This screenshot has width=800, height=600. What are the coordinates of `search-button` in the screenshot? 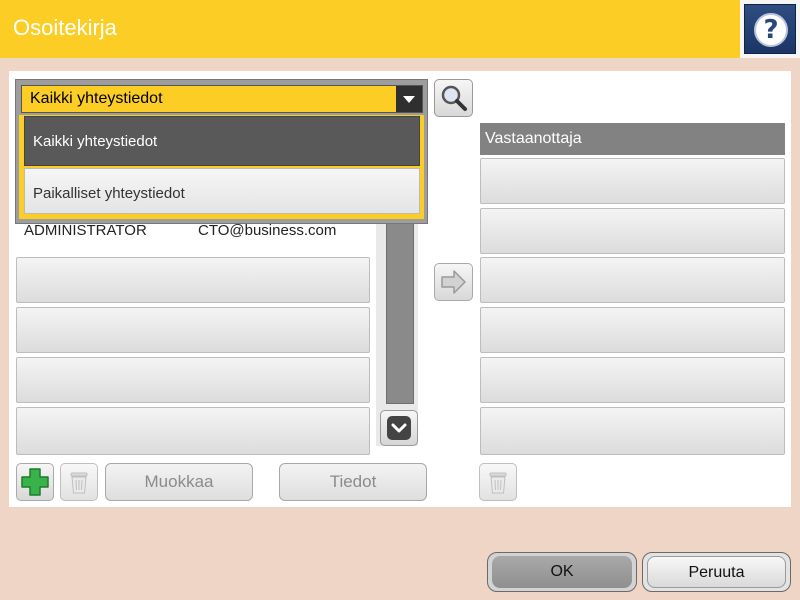 It's located at (453, 98).